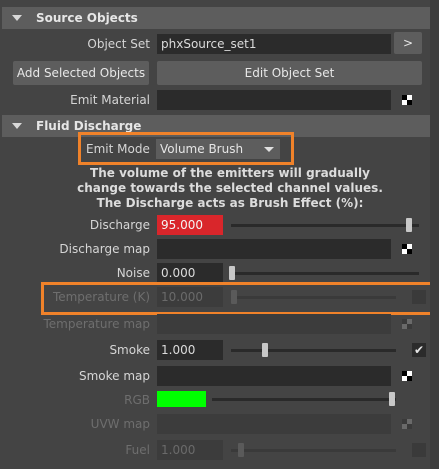 The width and height of the screenshot is (439, 469). I want to click on smoke-field: 1.000, so click(190, 350).